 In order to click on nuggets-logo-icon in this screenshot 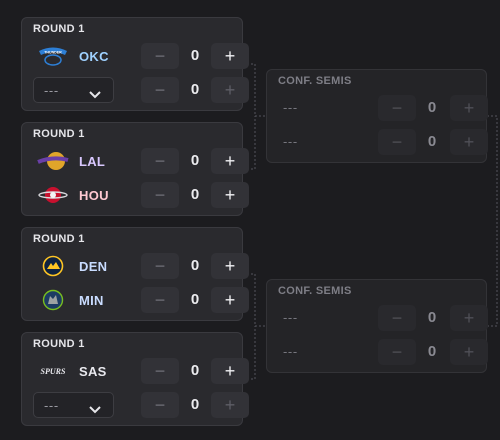, I will do `click(53, 266)`.